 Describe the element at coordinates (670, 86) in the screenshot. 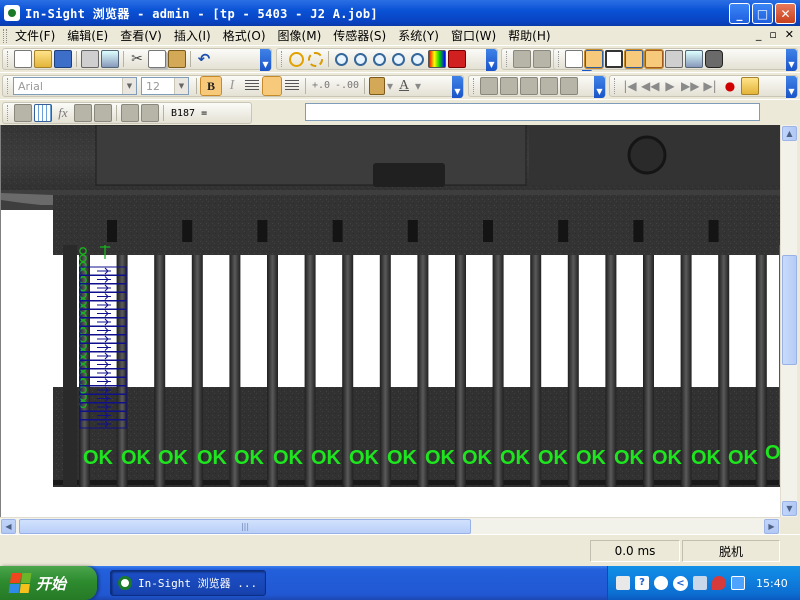

I see `play-icon: ▶` at that location.